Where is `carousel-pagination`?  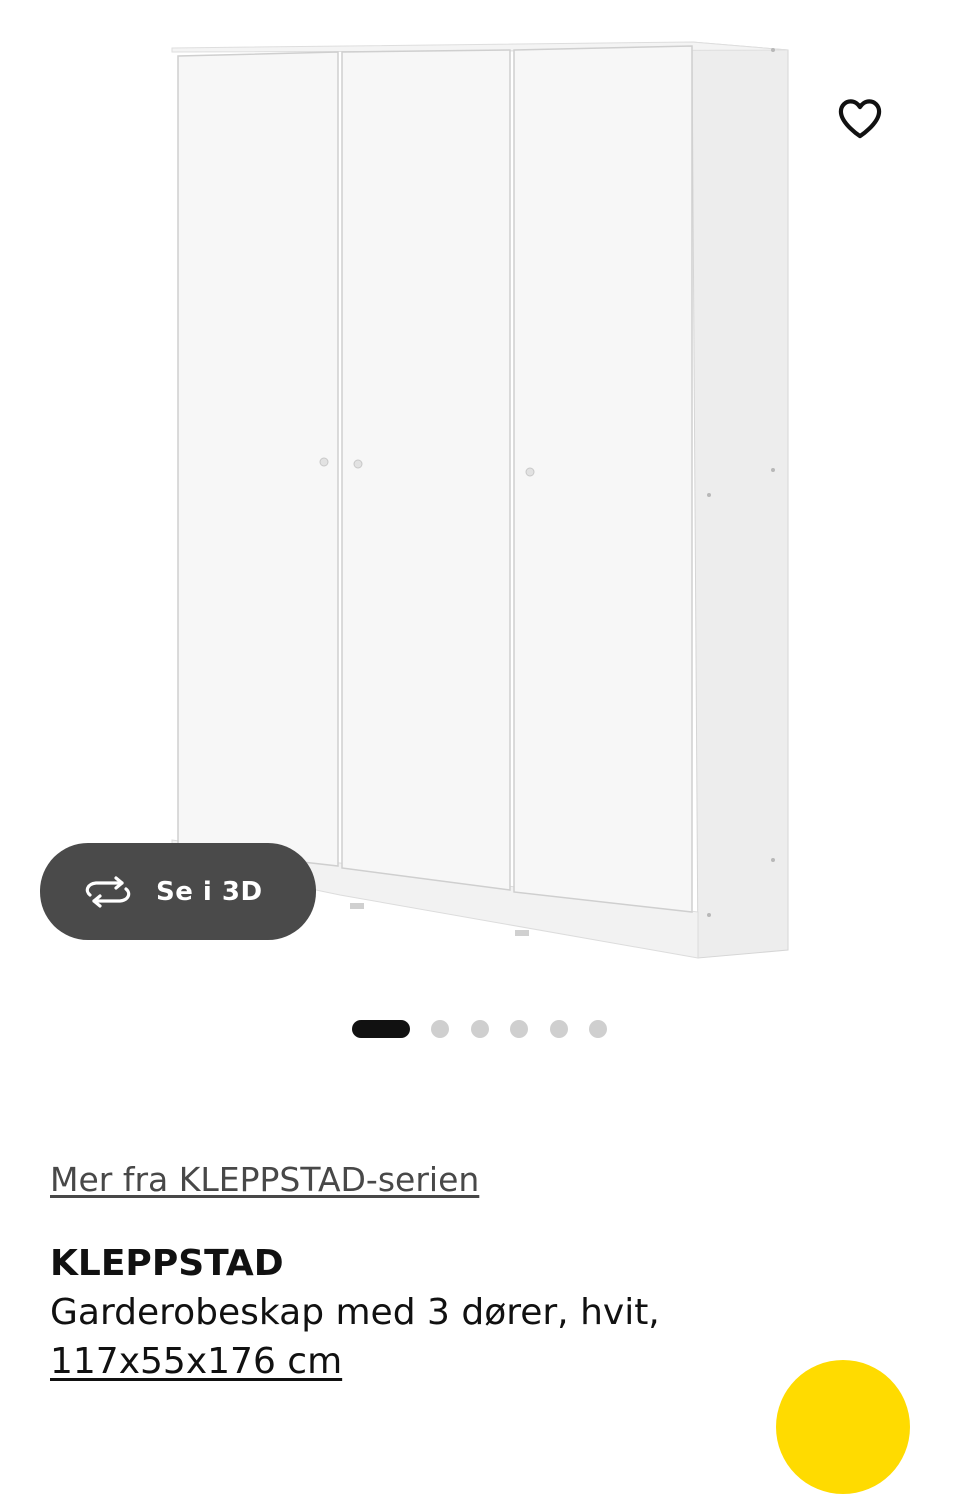
carousel-pagination is located at coordinates (480, 1029).